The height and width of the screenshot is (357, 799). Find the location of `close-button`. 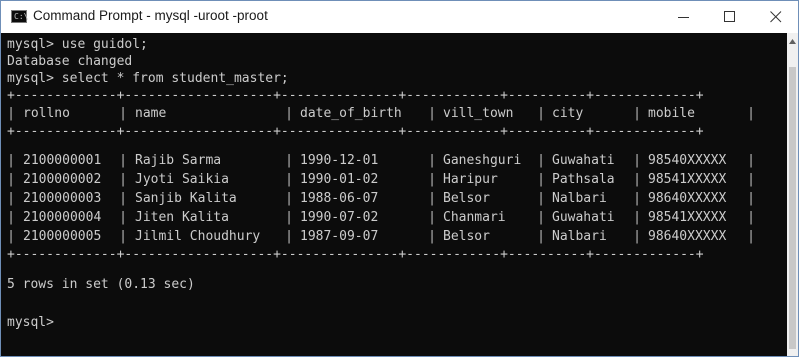

close-button is located at coordinates (775, 17).